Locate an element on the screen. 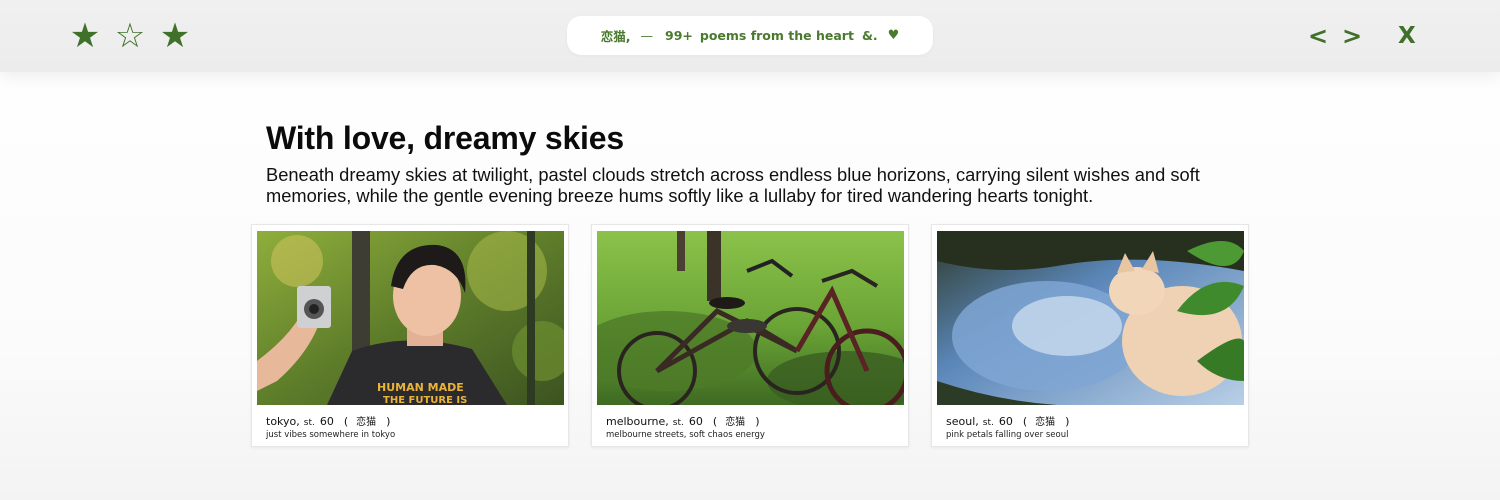 The height and width of the screenshot is (500, 1500). tagline-pill: 恋猫, — 99+ poems from the heart &. ♥ is located at coordinates (750, 35).